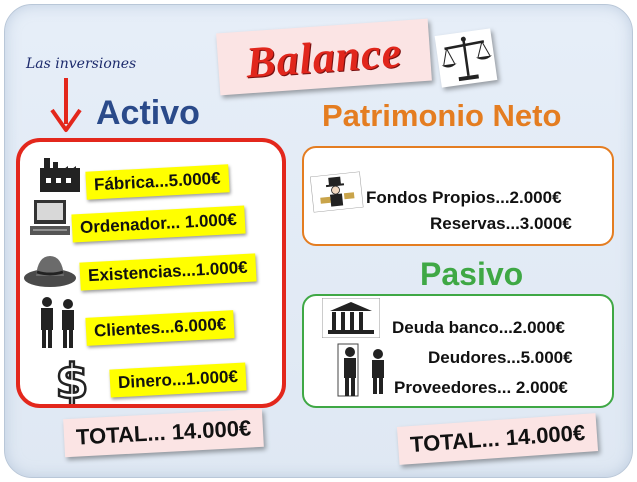 The height and width of the screenshot is (482, 637). I want to click on factory-icon, so click(60, 176).